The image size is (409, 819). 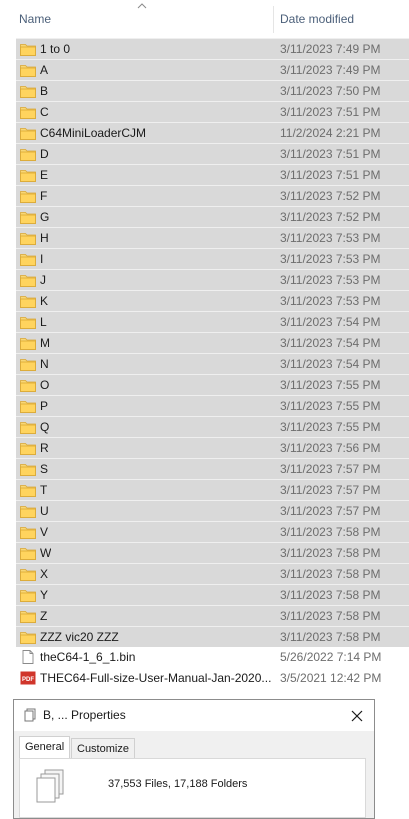 What do you see at coordinates (212, 69) in the screenshot?
I see `list-item: A 3/11/2023 7:49 PM` at bounding box center [212, 69].